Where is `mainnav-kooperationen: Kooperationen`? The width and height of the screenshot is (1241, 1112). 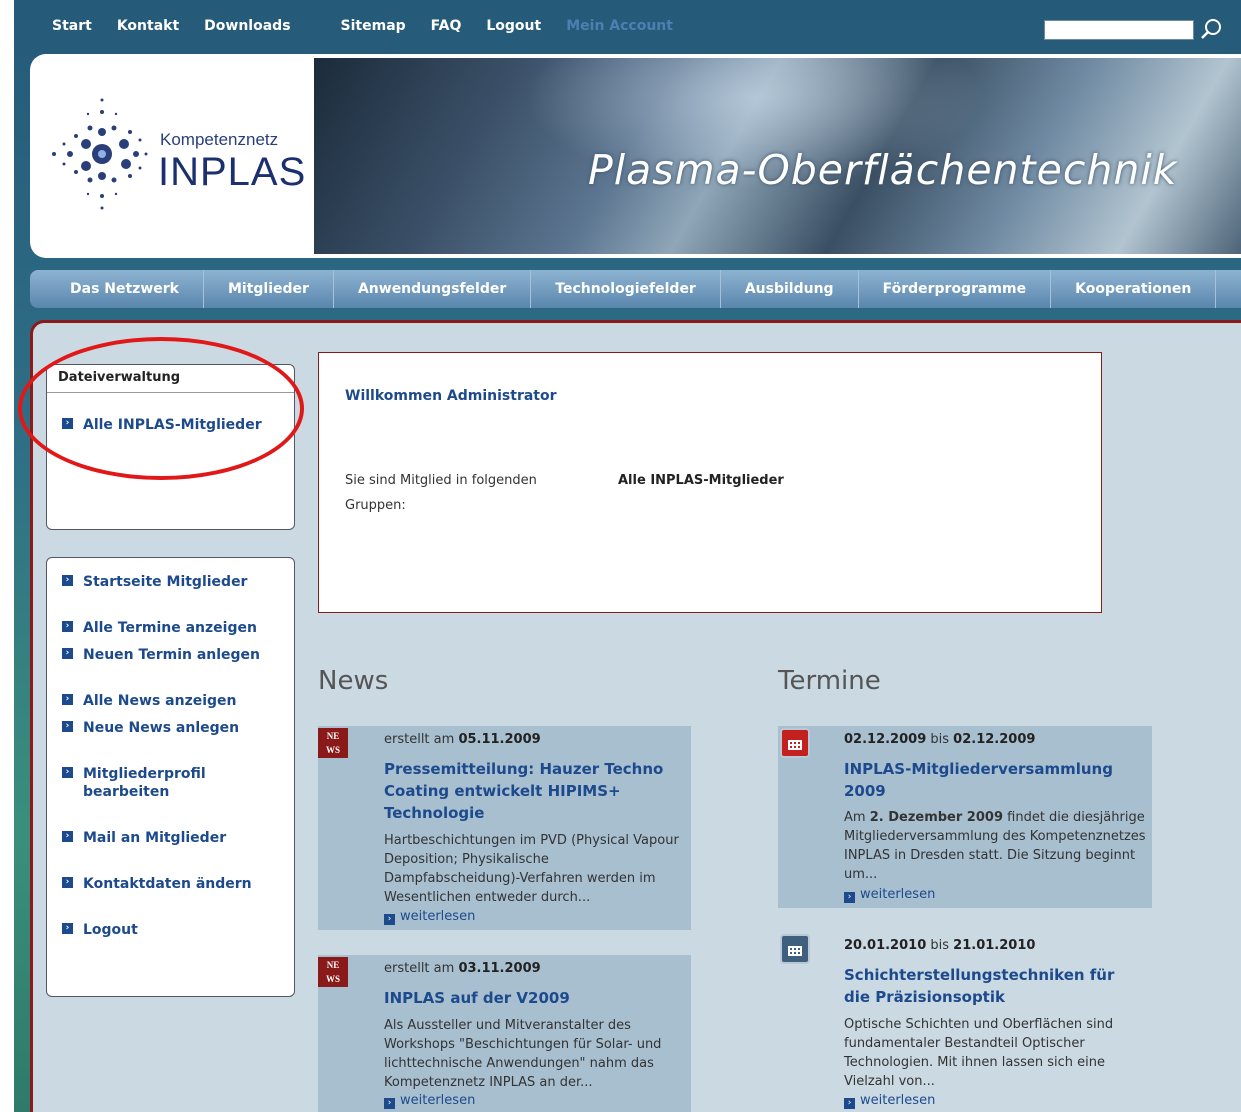 mainnav-kooperationen: Kooperationen is located at coordinates (1134, 289).